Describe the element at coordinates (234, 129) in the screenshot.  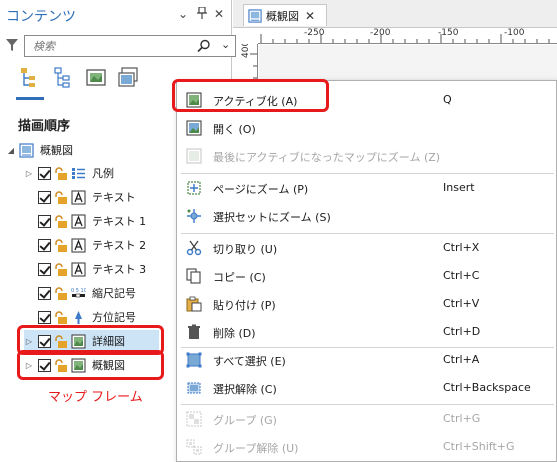
I see `menu-item-label: 開く (O)` at that location.